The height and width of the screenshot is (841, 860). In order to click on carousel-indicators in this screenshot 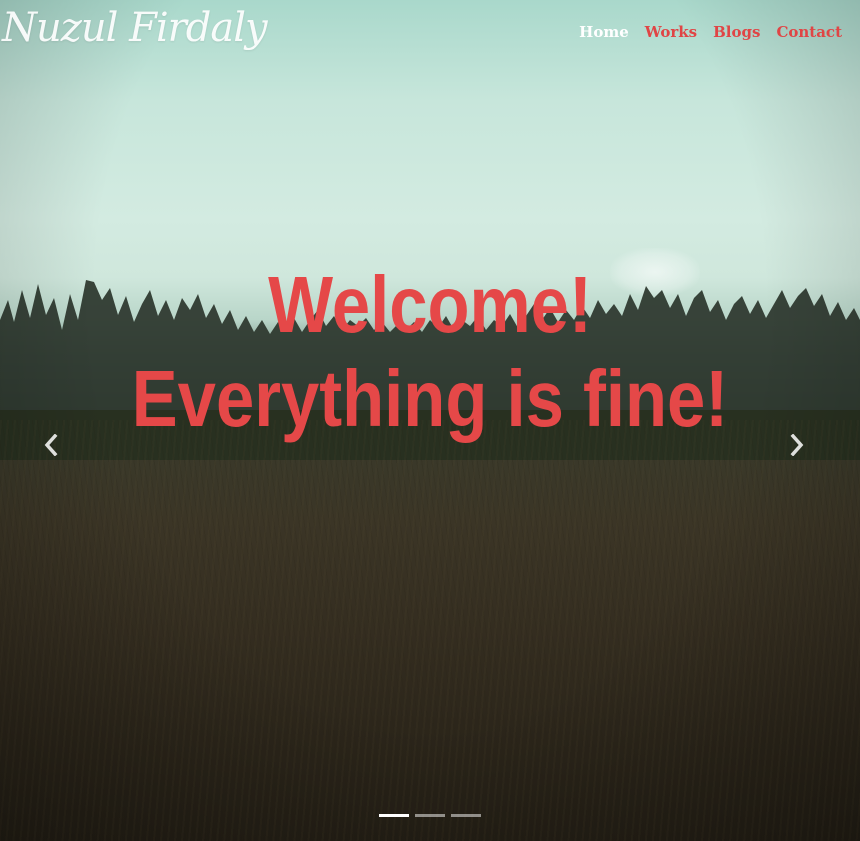, I will do `click(430, 815)`.